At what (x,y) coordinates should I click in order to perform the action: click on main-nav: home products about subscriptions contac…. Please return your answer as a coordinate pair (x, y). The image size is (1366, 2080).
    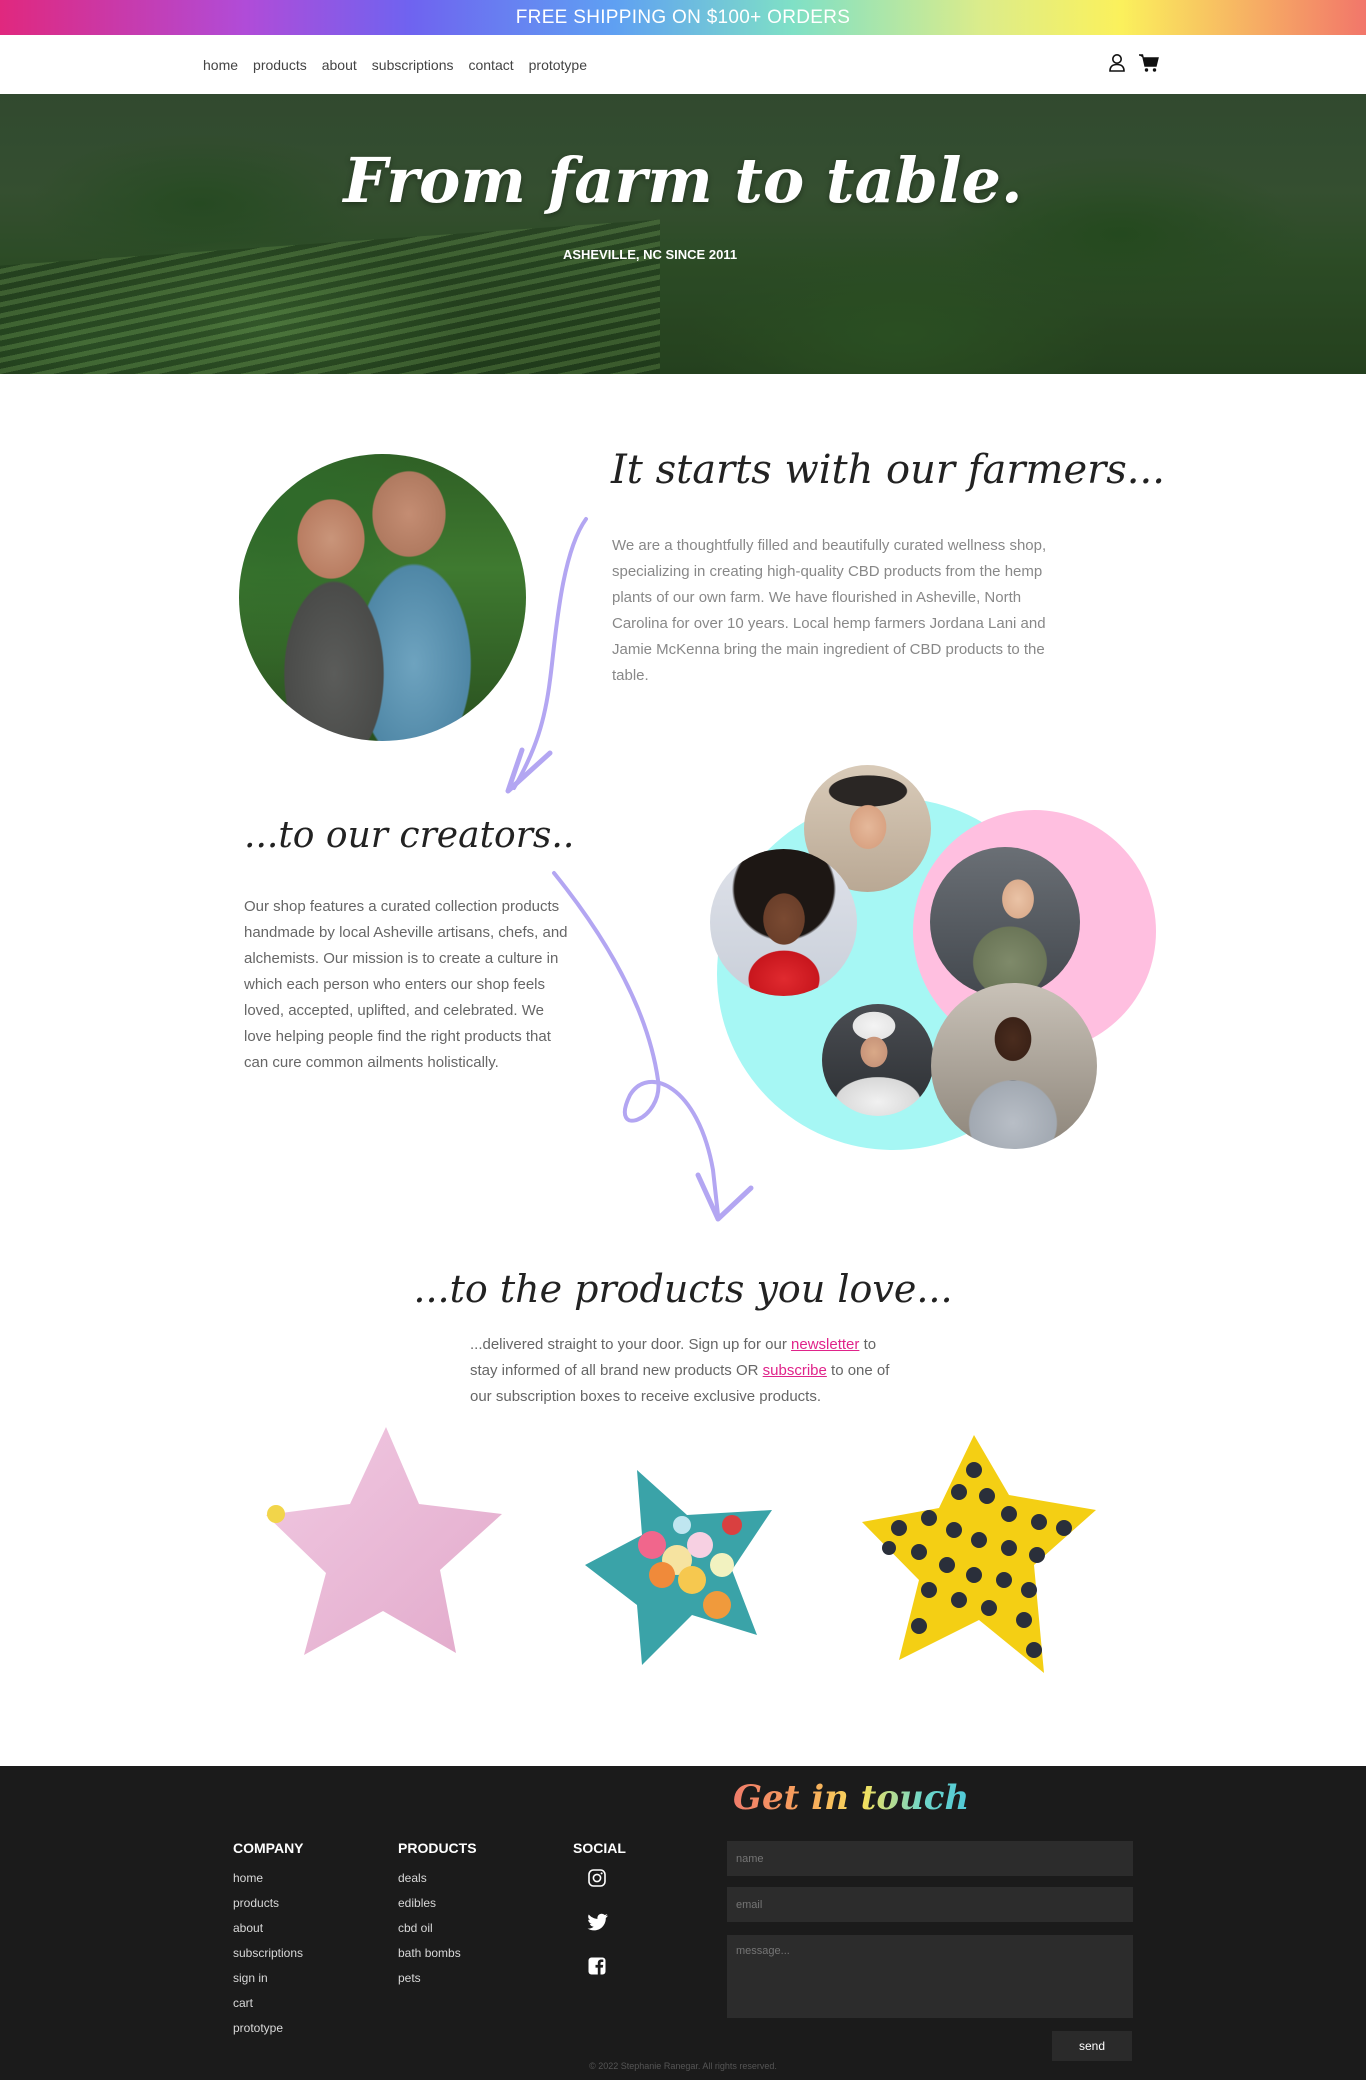
    Looking at the image, I should click on (683, 64).